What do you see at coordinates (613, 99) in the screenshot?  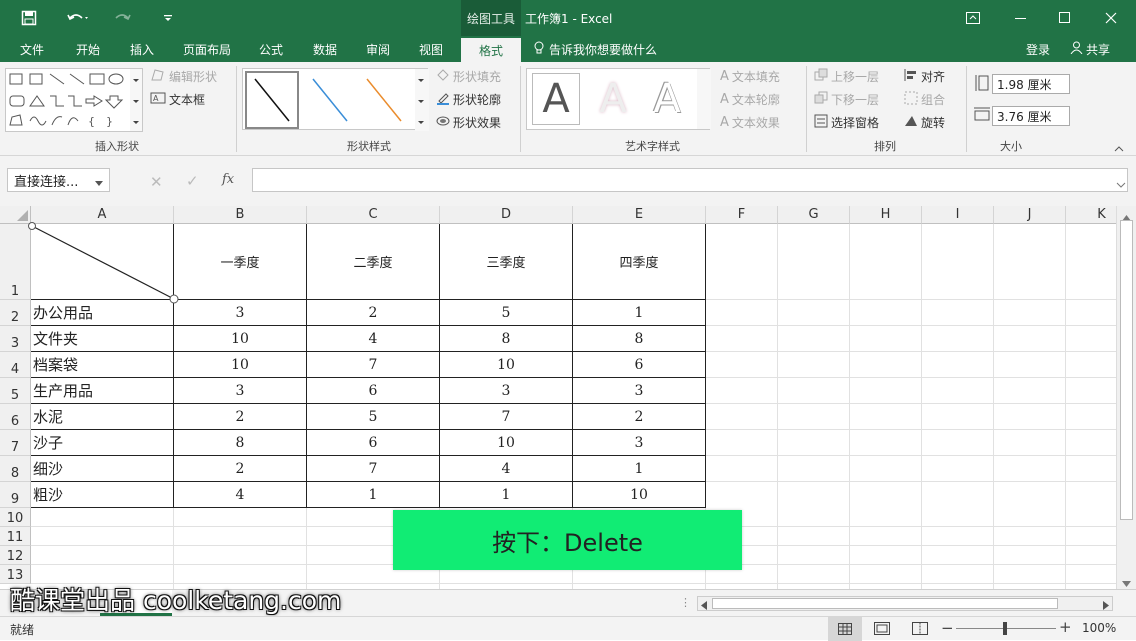 I see `wordart-sample-2: A` at bounding box center [613, 99].